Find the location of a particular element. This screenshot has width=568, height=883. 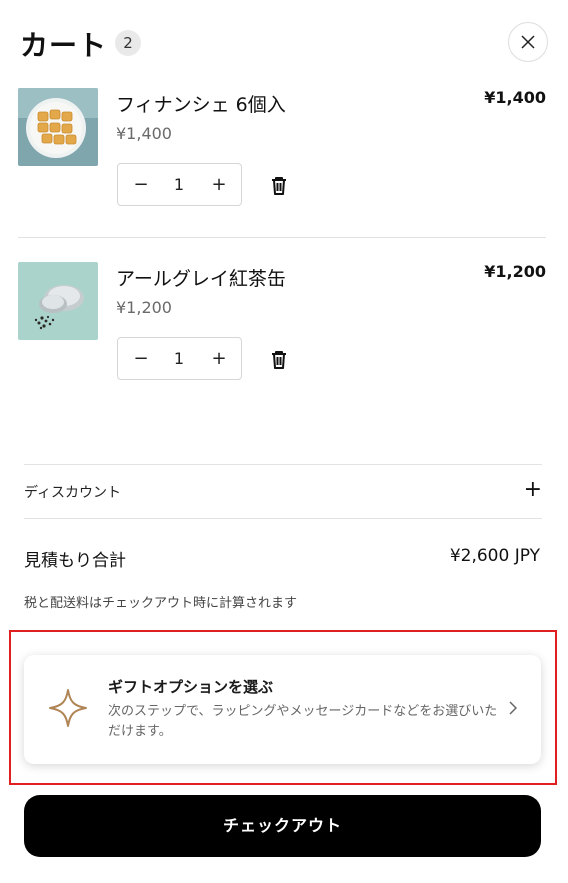

subtotal-value: ¥2,600 JPY is located at coordinates (494, 556).